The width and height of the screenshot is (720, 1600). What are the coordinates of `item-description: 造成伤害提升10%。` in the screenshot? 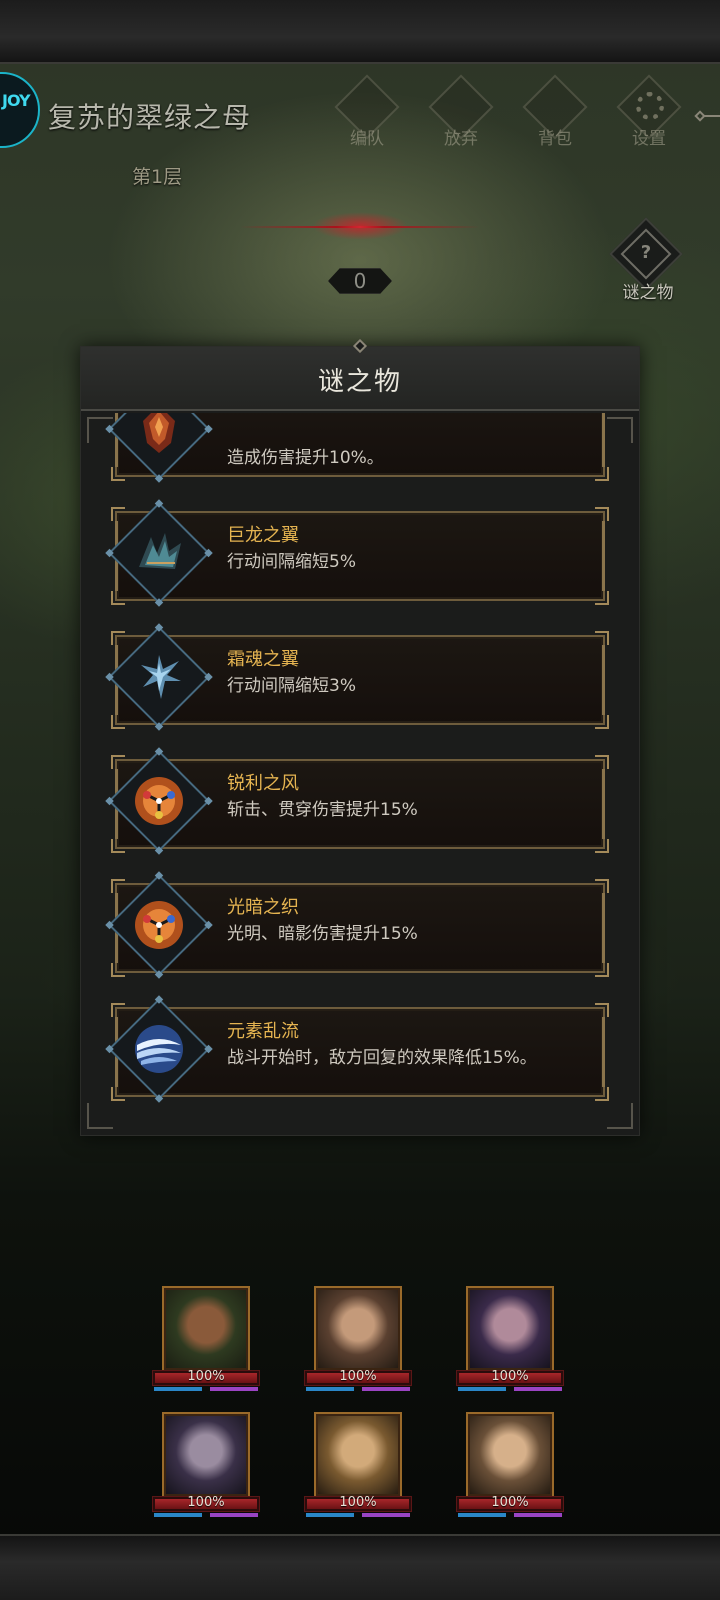 It's located at (305, 458).